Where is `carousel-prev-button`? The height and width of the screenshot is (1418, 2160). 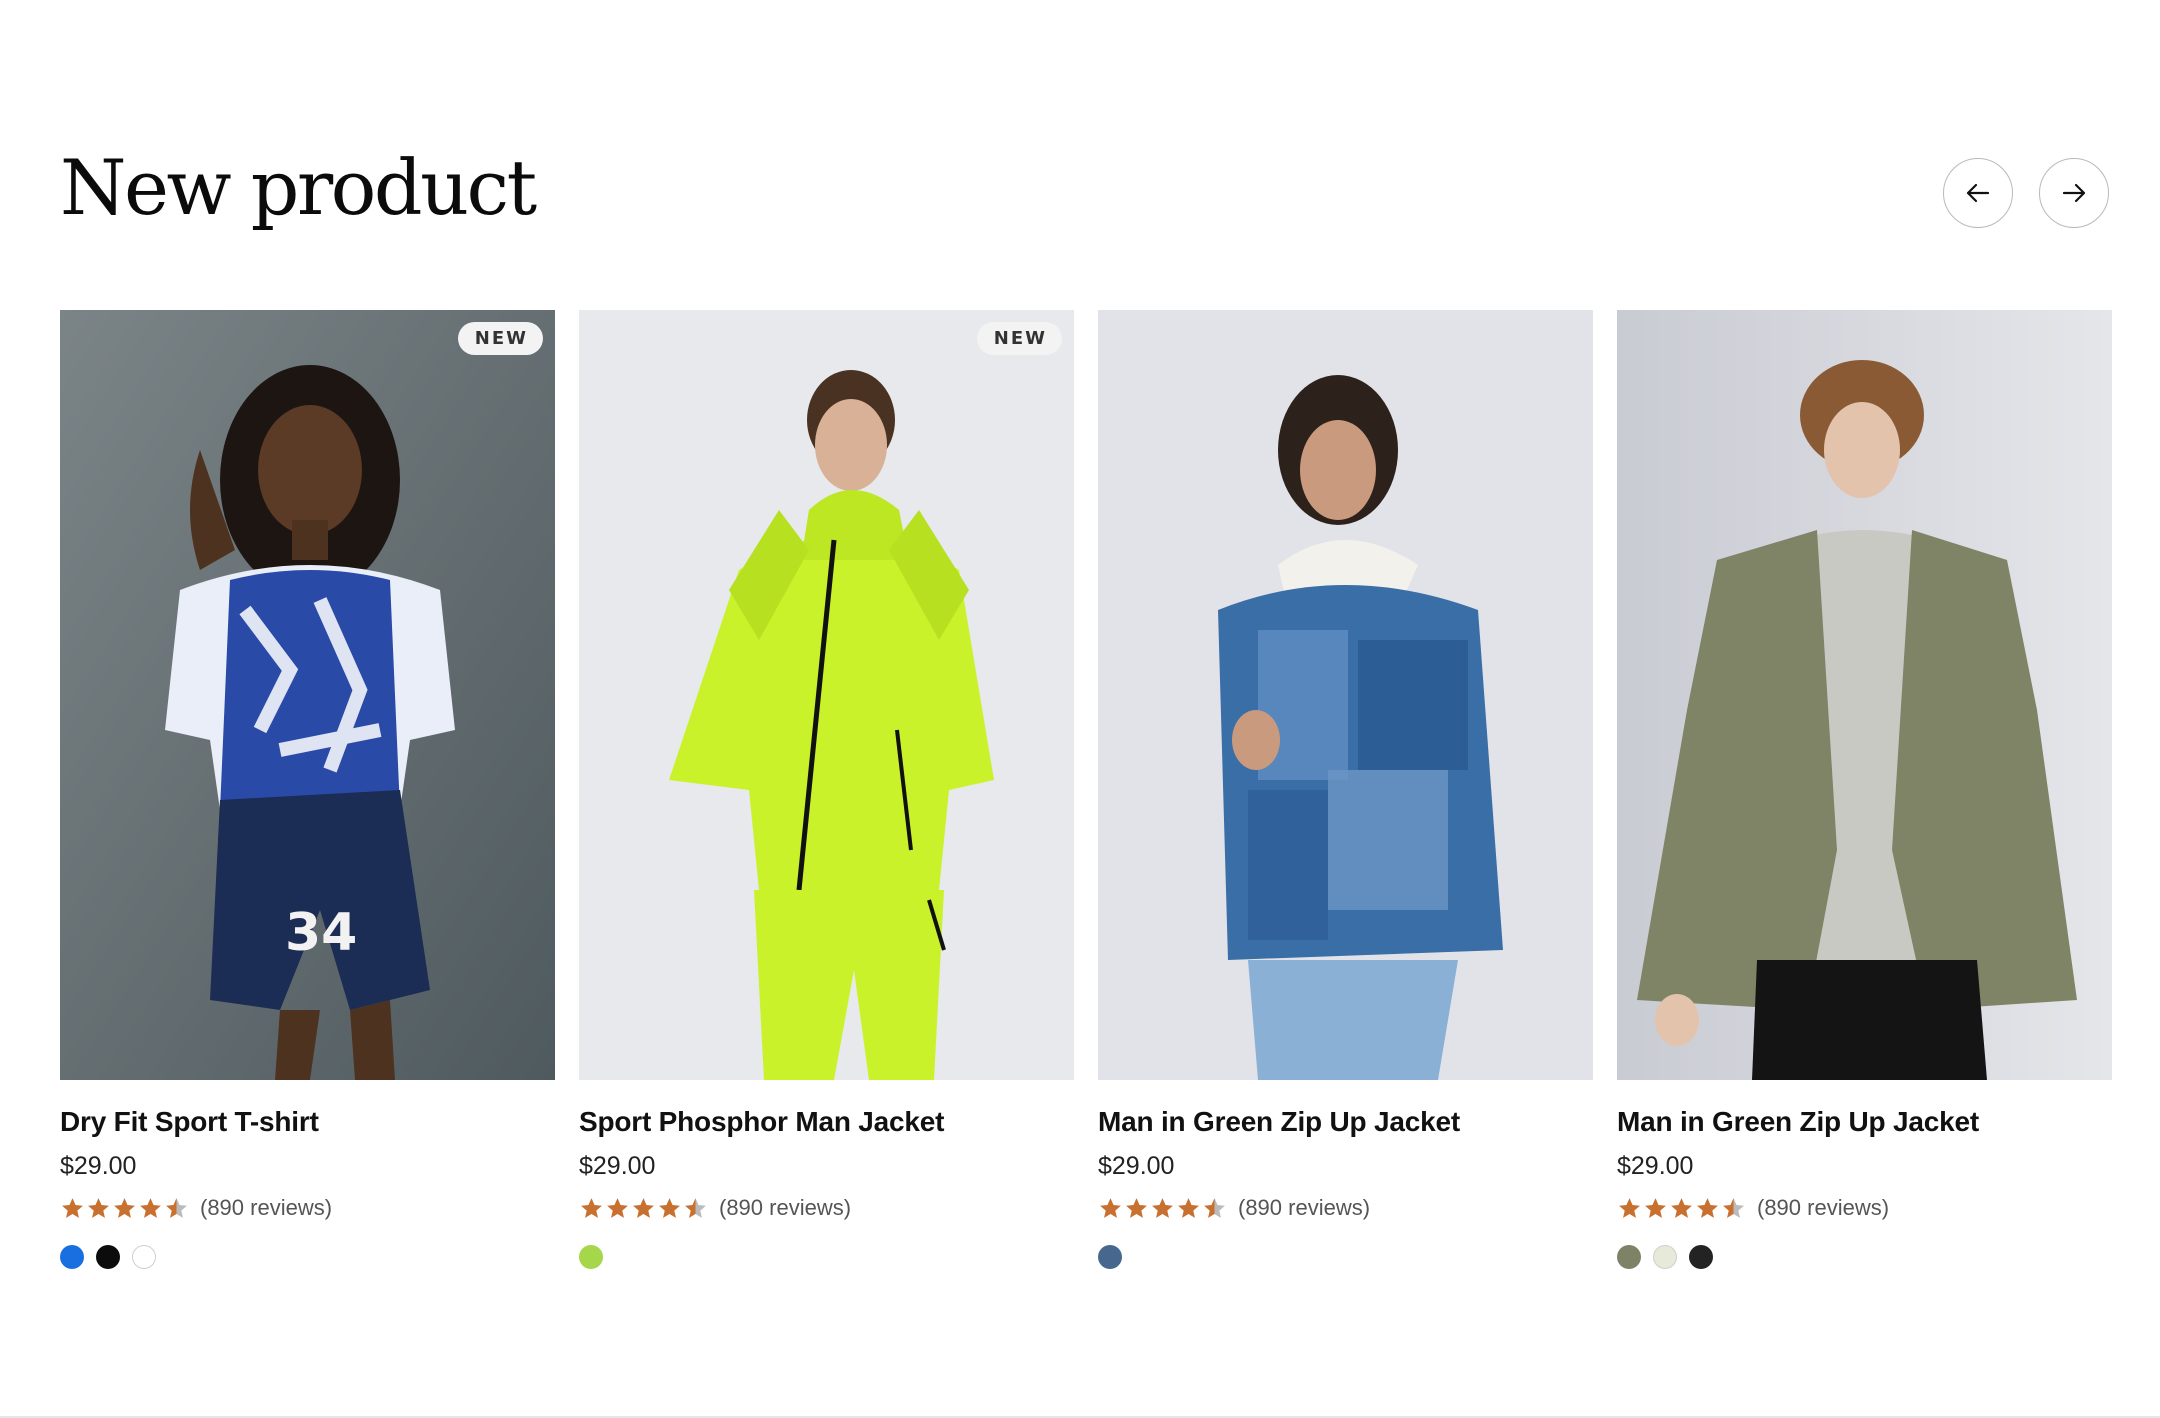
carousel-prev-button is located at coordinates (1978, 193).